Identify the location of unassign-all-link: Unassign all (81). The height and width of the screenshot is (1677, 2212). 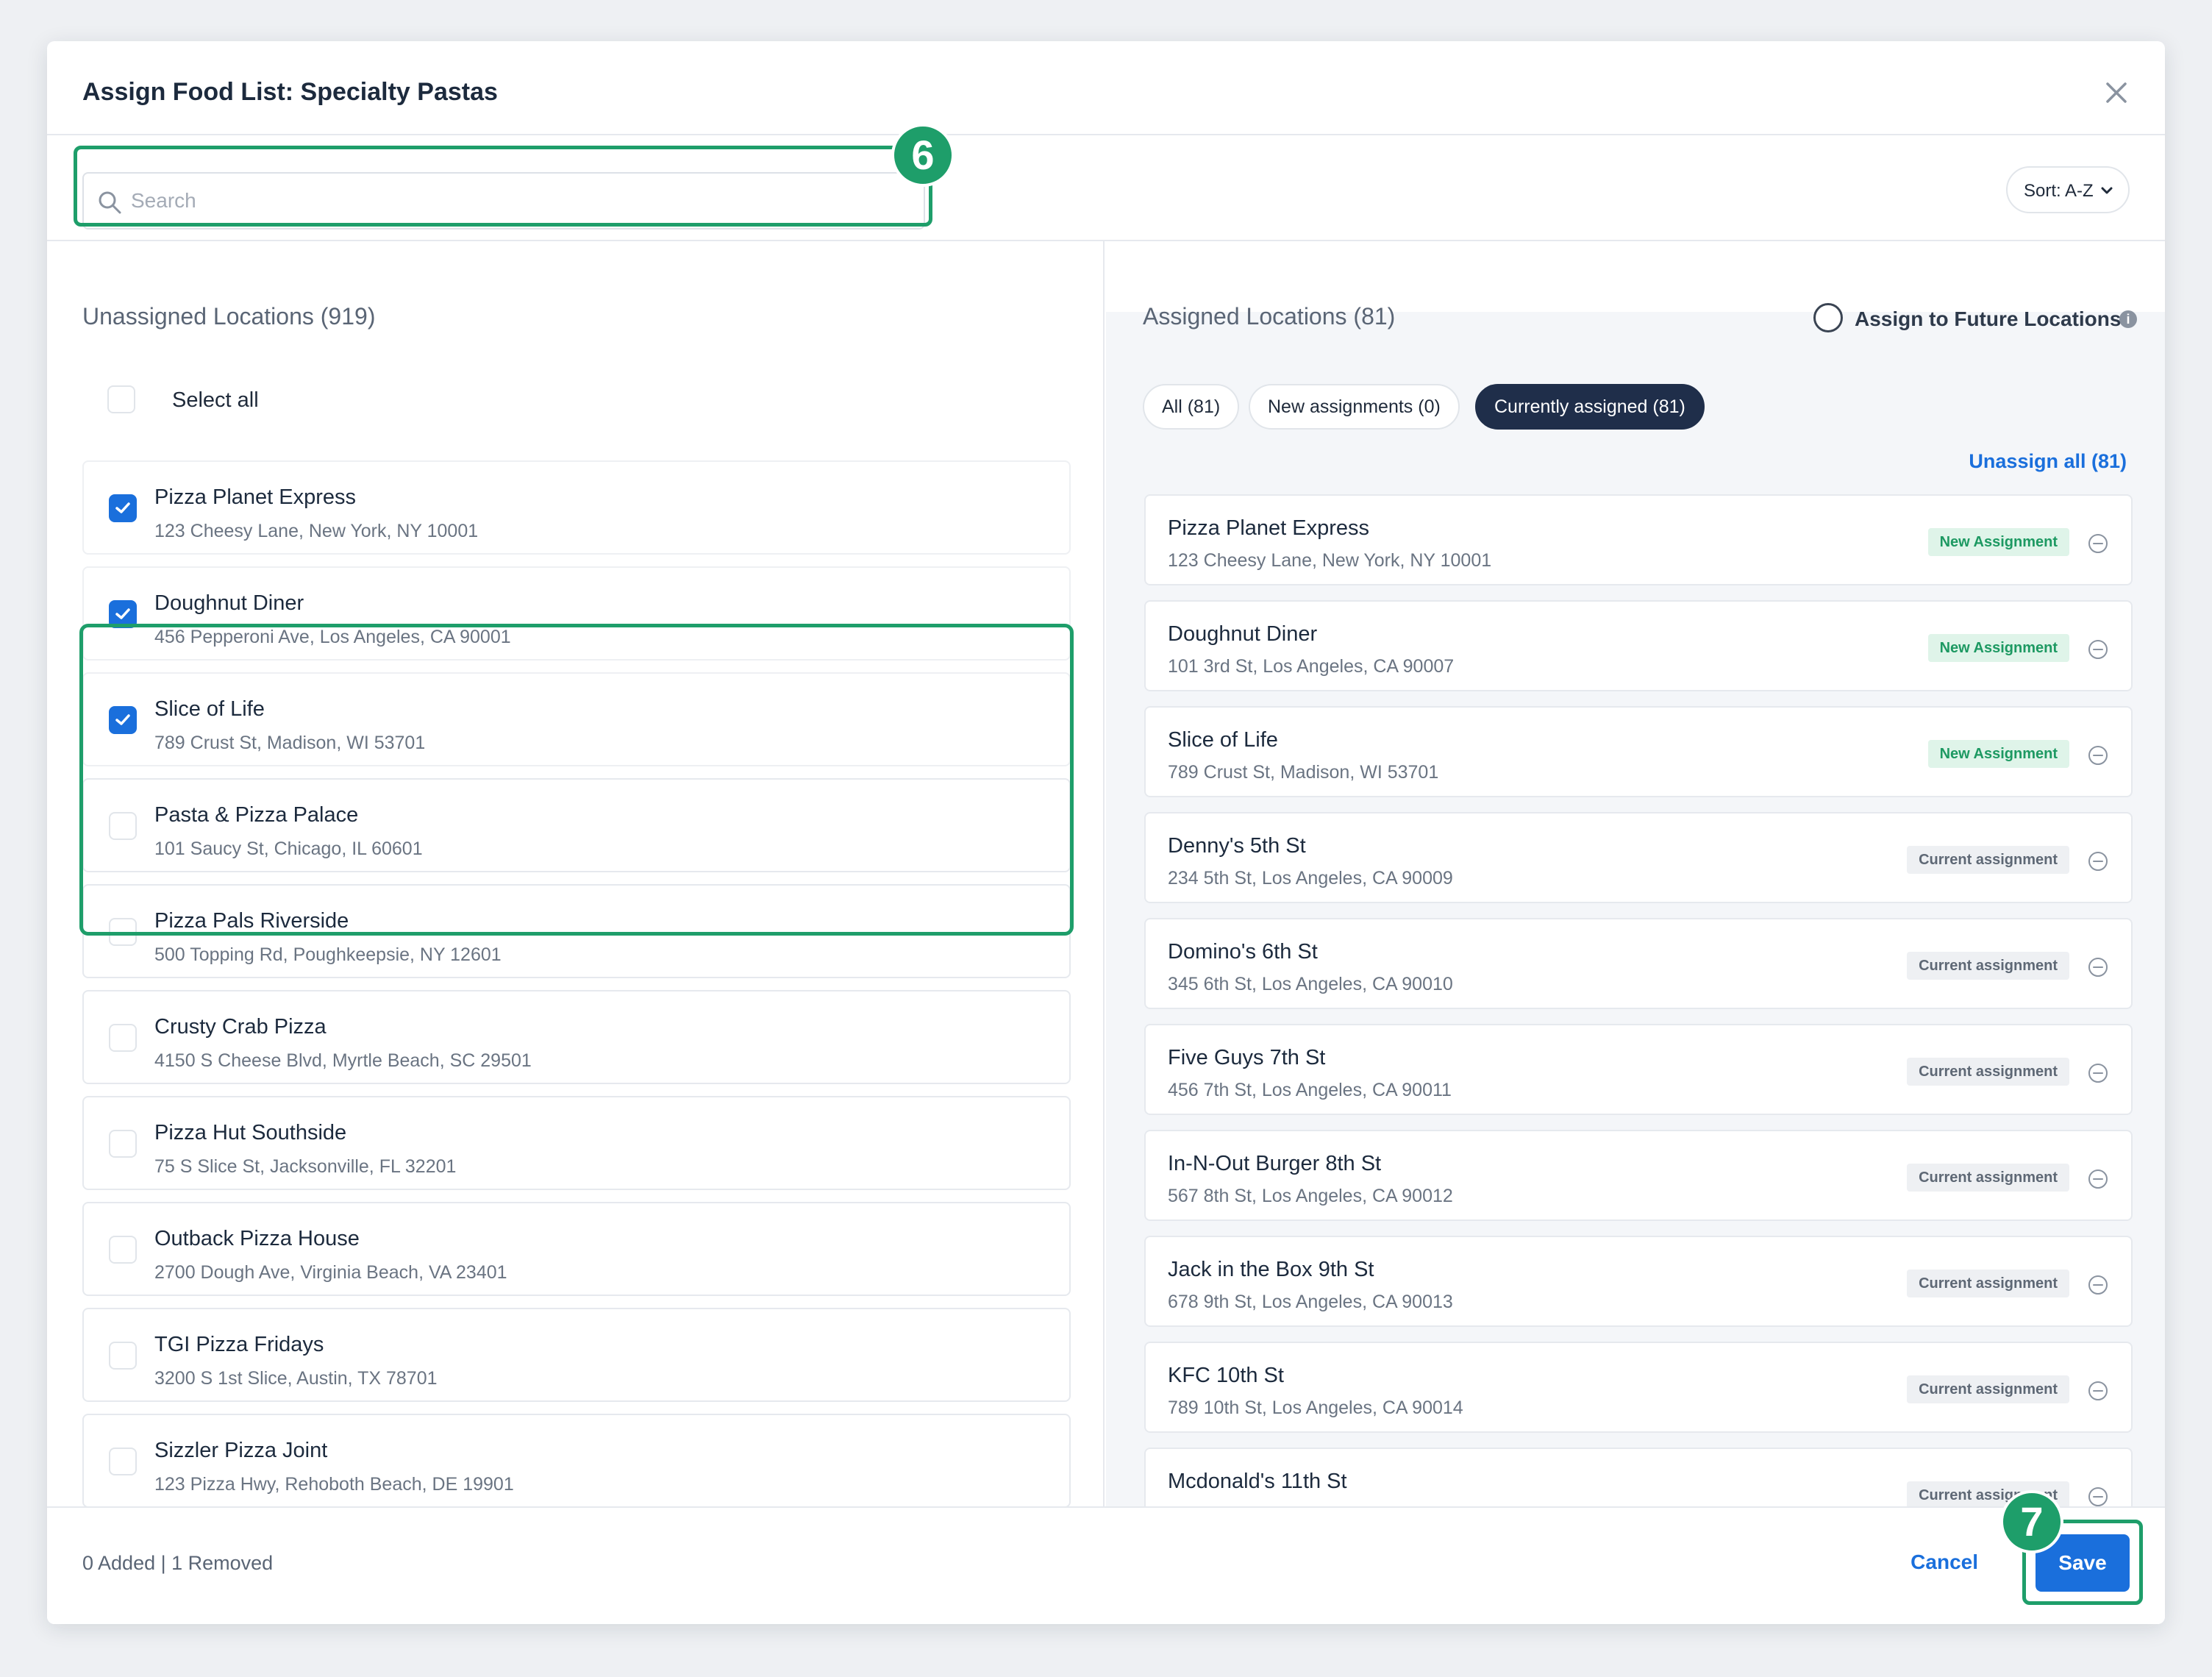
(2048, 461).